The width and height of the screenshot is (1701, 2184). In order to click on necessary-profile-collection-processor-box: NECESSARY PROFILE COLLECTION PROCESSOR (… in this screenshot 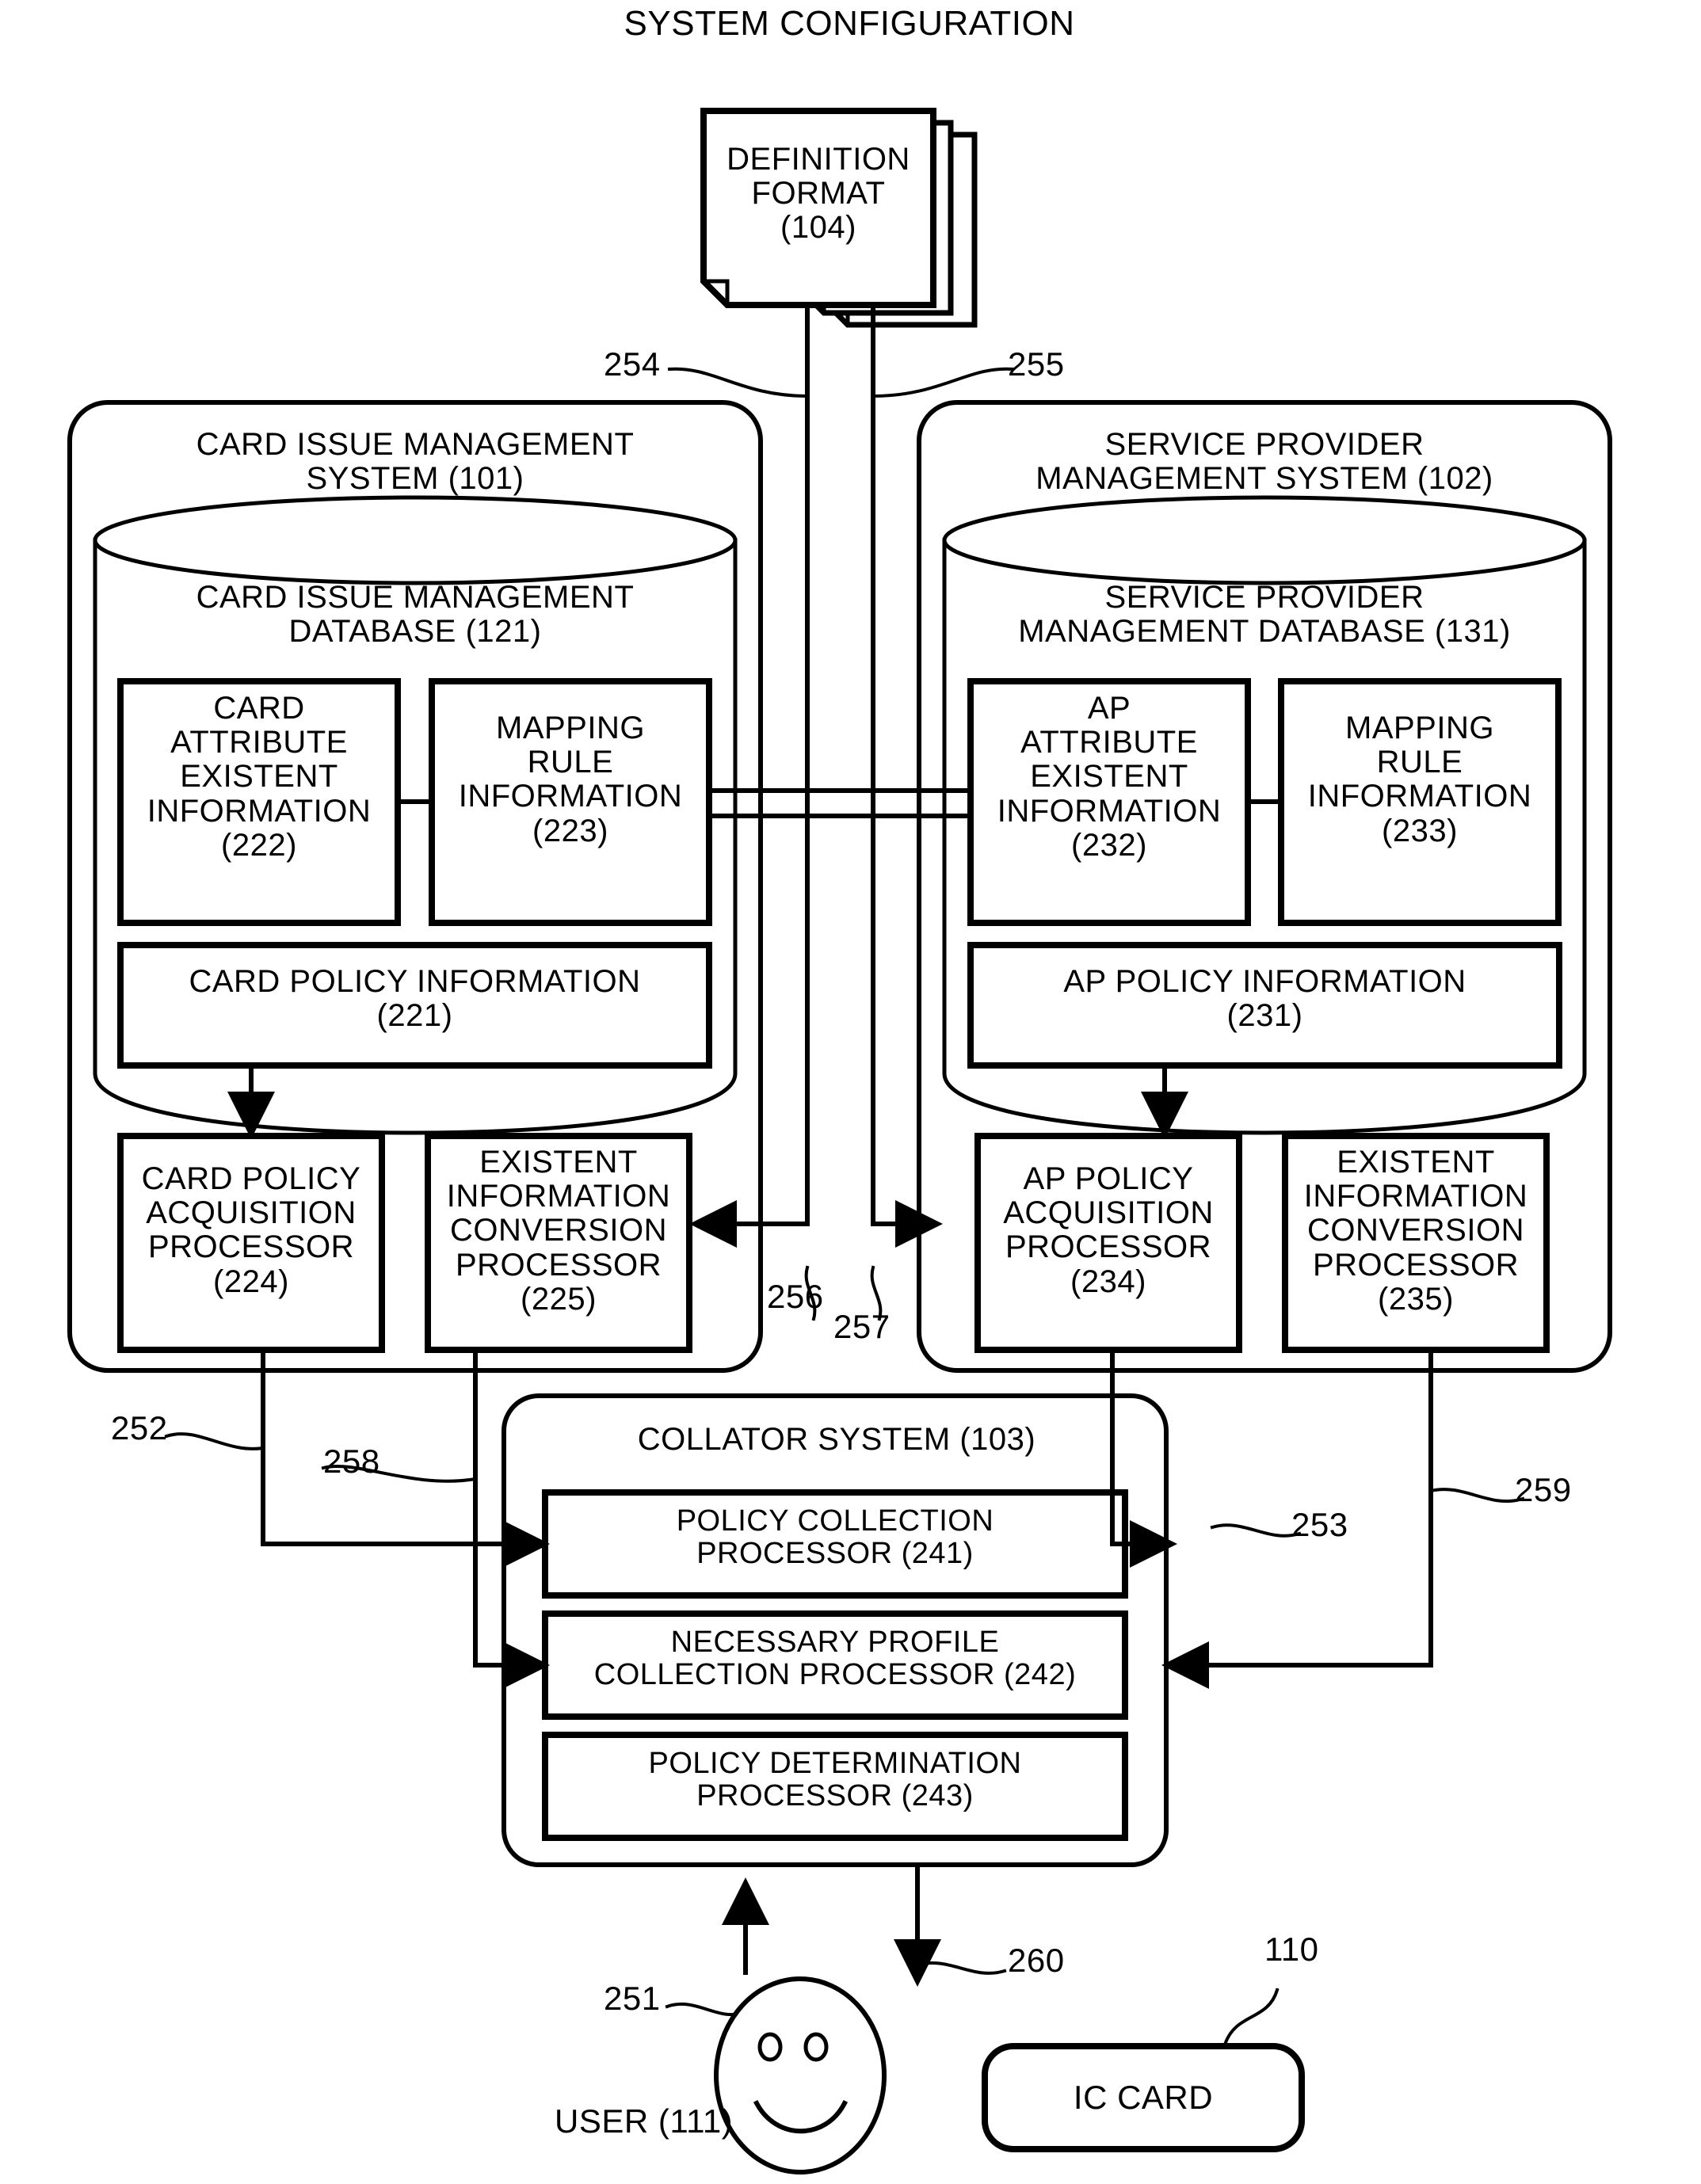, I will do `click(835, 1659)`.